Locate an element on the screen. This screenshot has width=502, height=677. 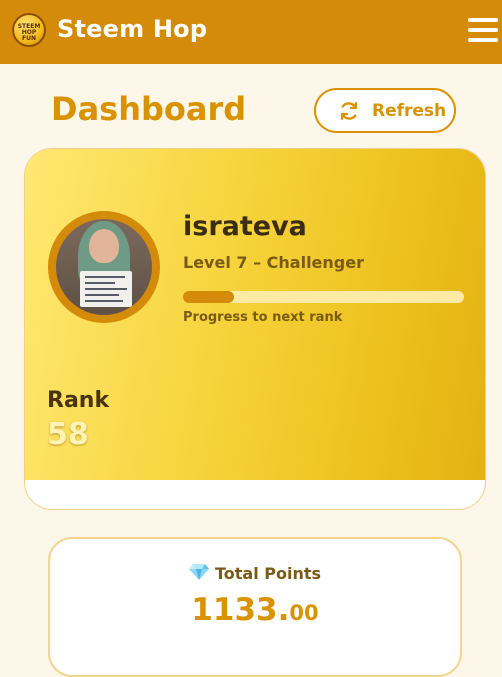
app-logo: STEEM HOP FUN is located at coordinates (29, 30).